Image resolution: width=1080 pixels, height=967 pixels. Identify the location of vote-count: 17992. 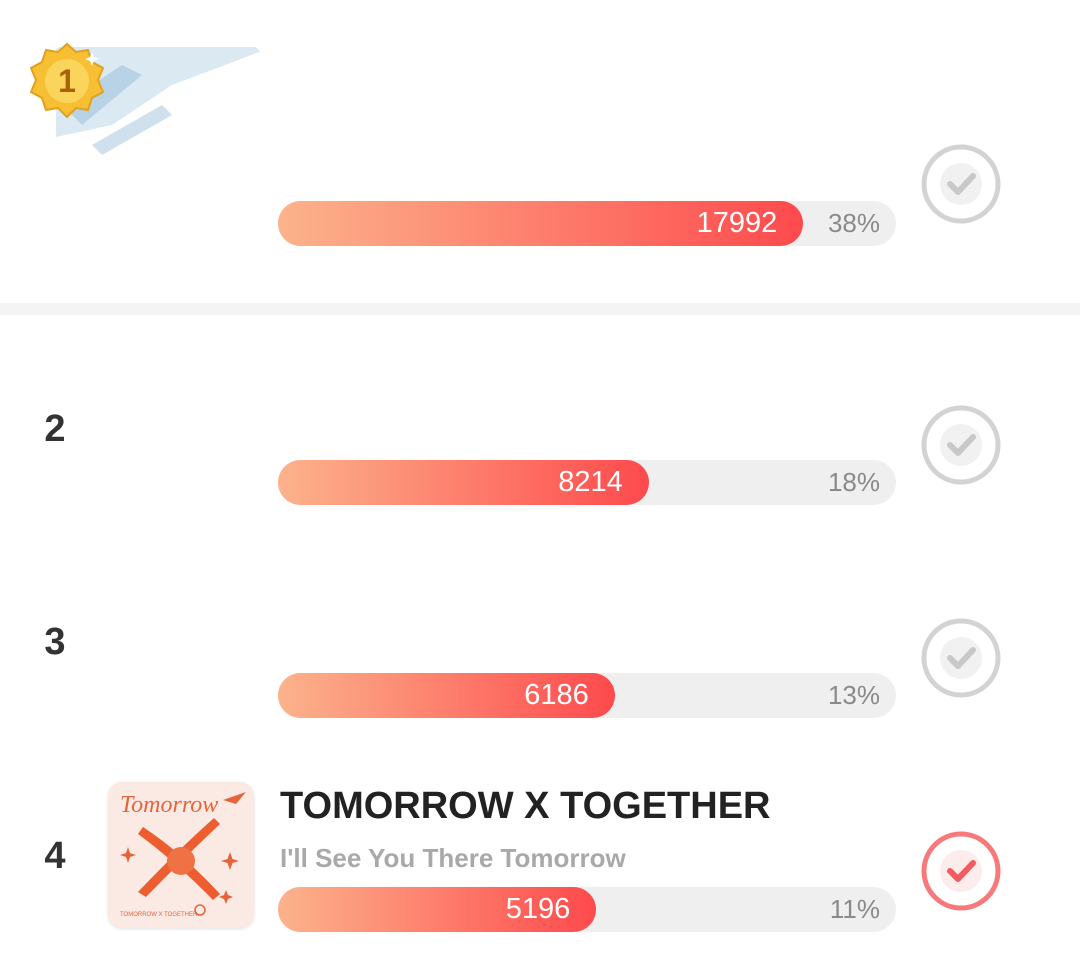
(737, 223).